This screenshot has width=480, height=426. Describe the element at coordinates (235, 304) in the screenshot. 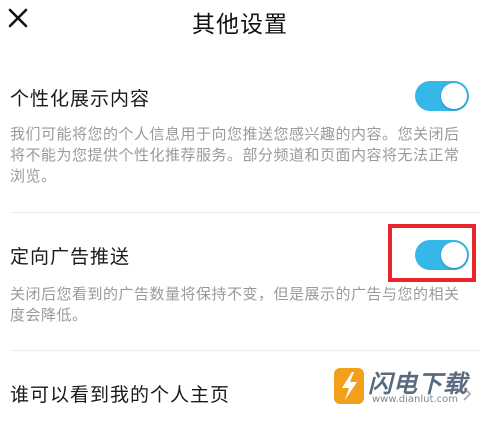

I see `setting-description: 关闭后您看到的广告数量将保持不变，但是展示的广告与您的相关度会降低。` at that location.